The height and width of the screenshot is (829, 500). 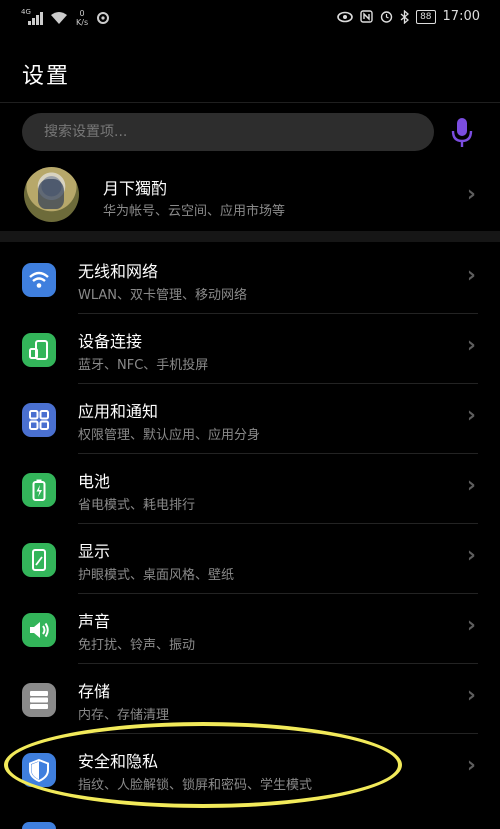 I want to click on search-input, so click(x=228, y=132).